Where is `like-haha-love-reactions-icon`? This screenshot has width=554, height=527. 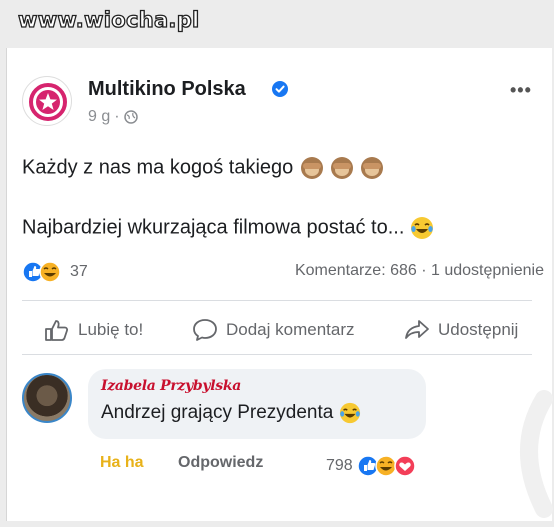 like-haha-love-reactions-icon is located at coordinates (386, 466).